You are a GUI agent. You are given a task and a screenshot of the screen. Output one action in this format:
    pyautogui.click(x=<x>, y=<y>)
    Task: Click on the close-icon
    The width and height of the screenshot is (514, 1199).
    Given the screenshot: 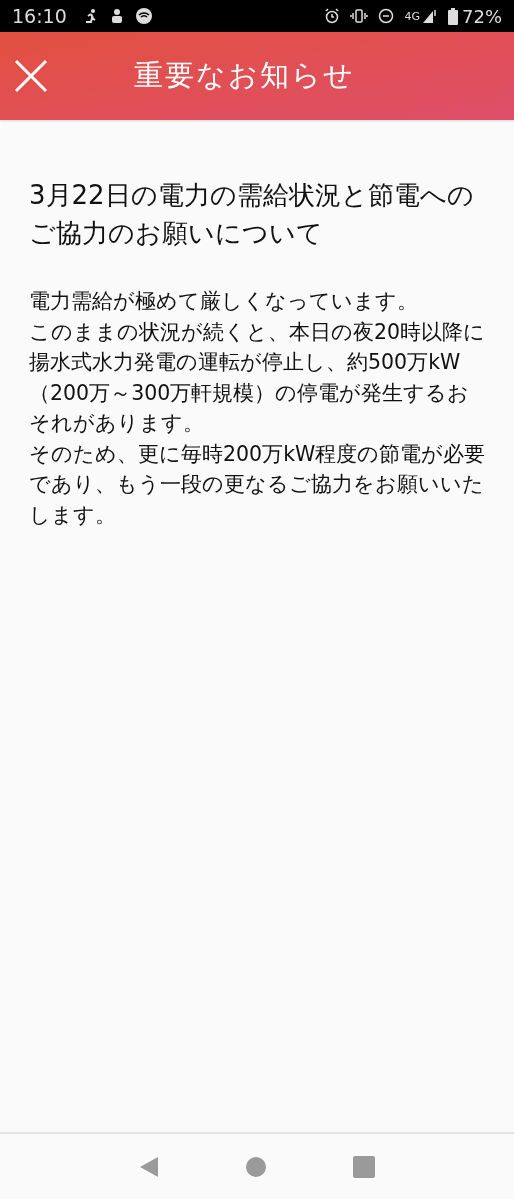 What is the action you would take?
    pyautogui.click(x=31, y=76)
    